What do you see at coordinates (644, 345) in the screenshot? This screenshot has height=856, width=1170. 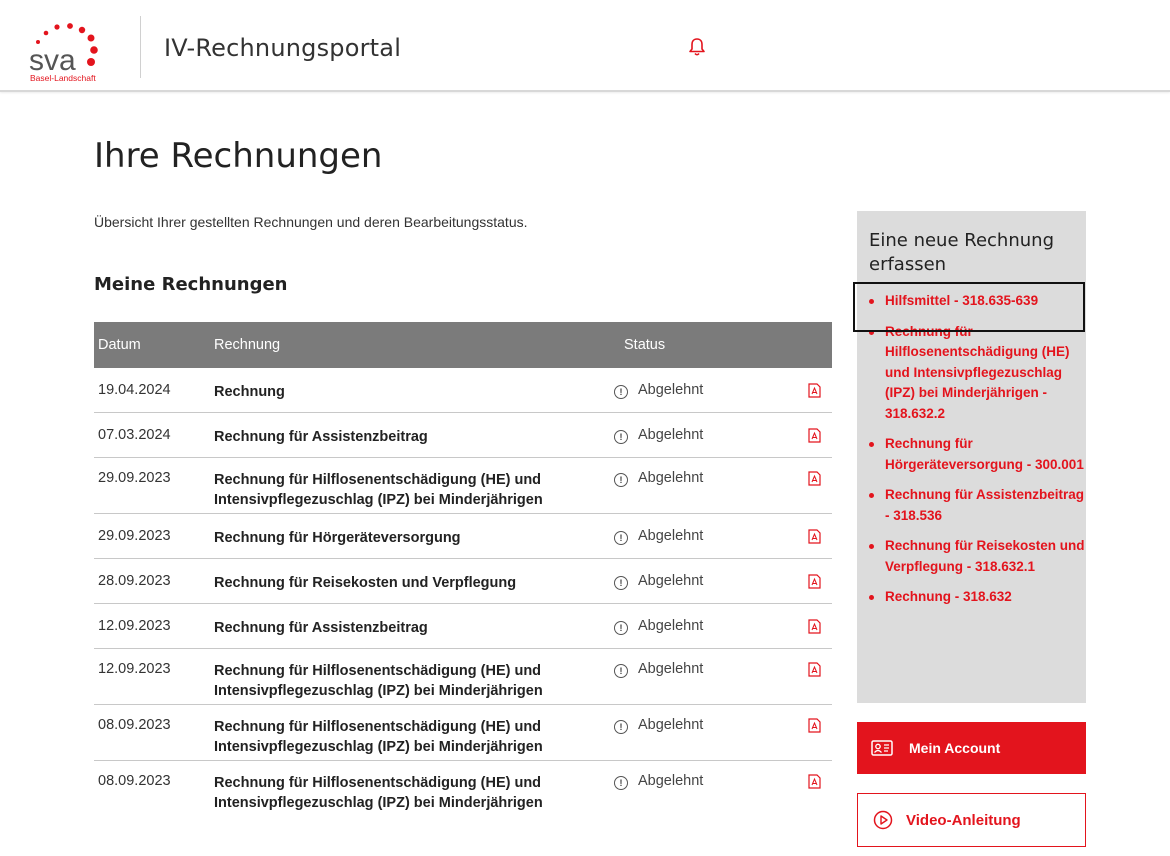 I see `column-header-status: Status` at bounding box center [644, 345].